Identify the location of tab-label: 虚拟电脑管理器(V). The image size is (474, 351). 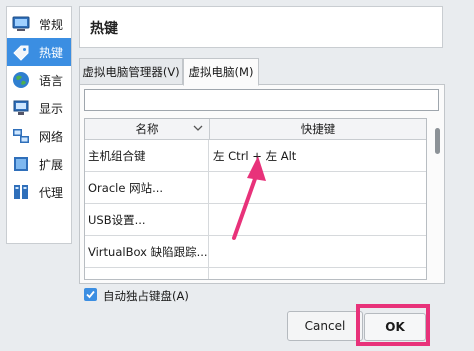
(131, 72).